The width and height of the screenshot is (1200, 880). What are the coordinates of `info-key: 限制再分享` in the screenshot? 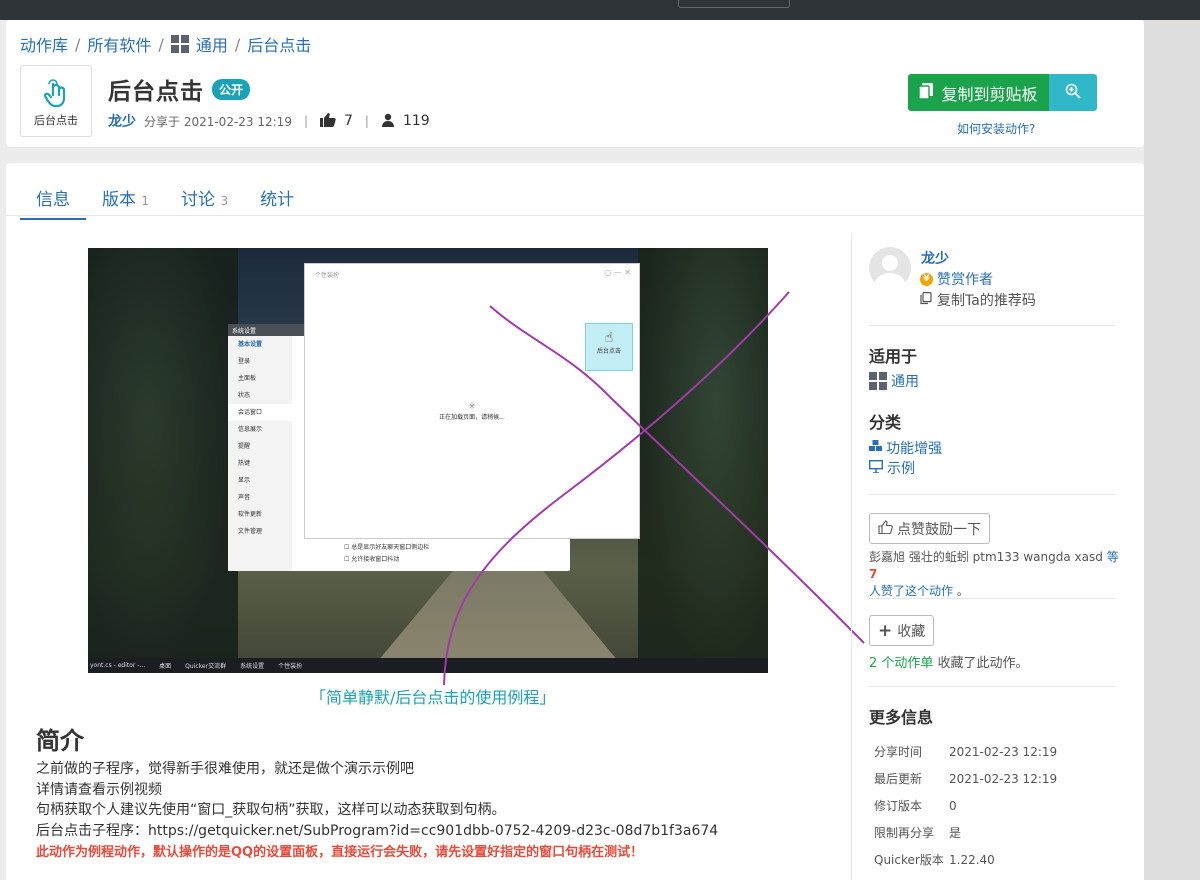 It's located at (904, 833).